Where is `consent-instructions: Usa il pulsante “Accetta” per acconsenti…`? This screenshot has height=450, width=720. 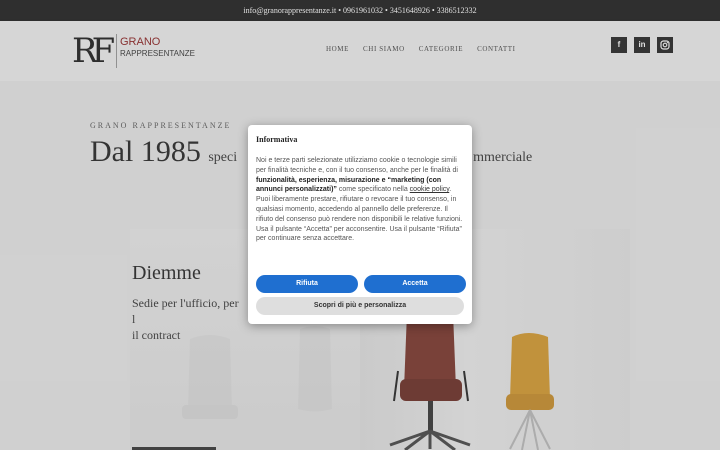 consent-instructions: Usa il pulsante “Accetta” per acconsenti… is located at coordinates (359, 234).